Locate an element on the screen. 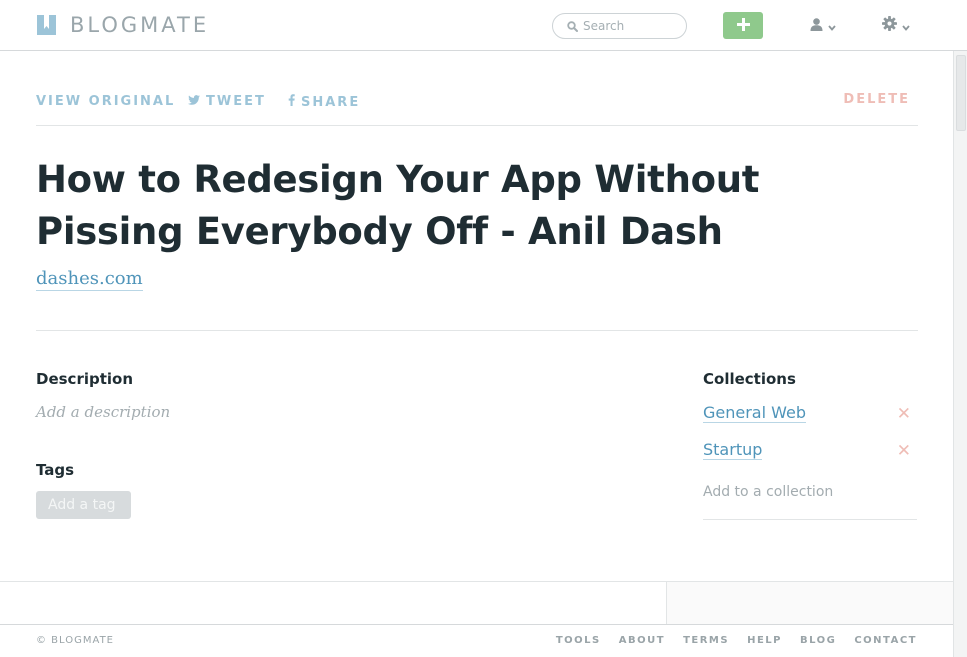  facebook-icon is located at coordinates (291, 102).